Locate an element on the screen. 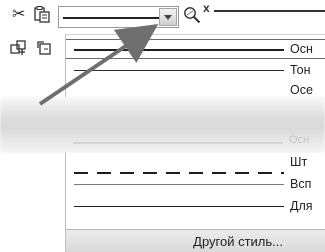 The image size is (325, 252). list-item: Всп is located at coordinates (195, 185).